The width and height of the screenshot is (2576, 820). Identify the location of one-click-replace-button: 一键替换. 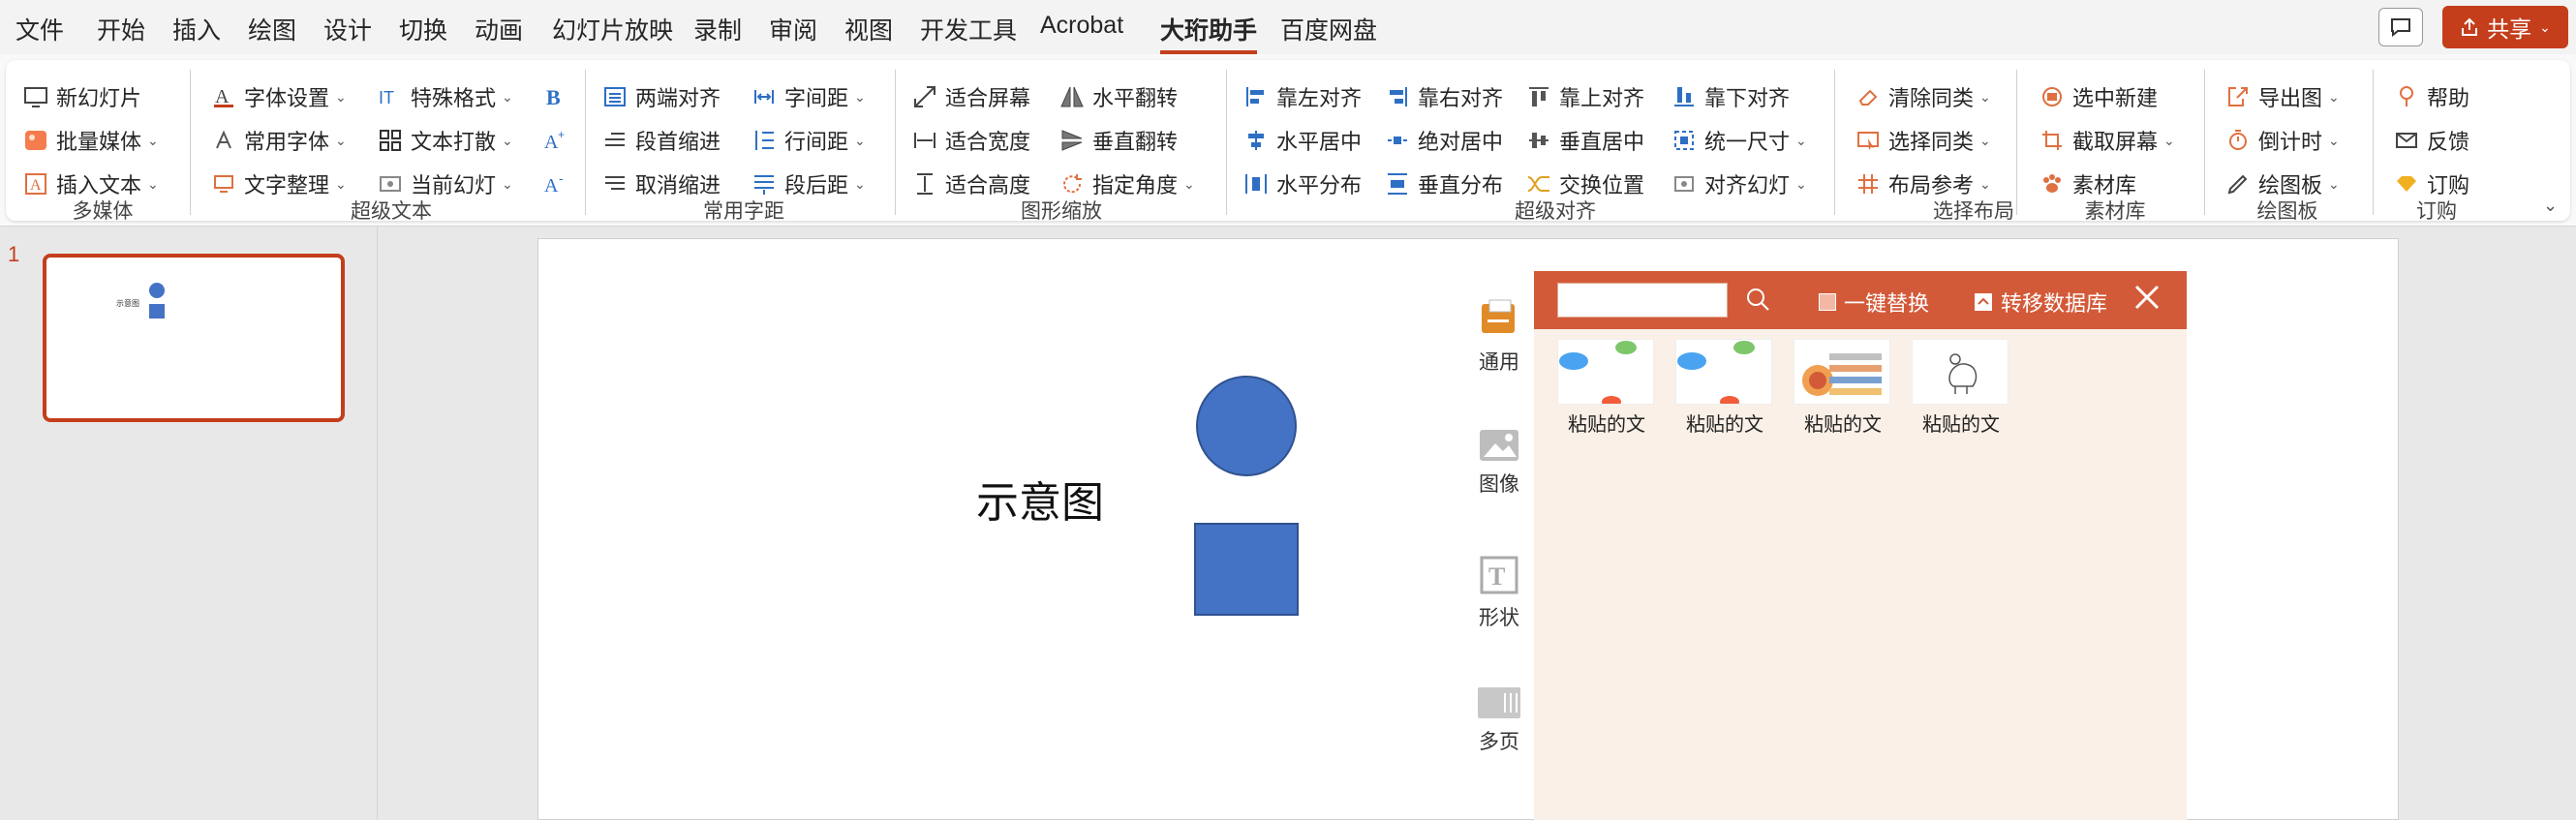
(1874, 303).